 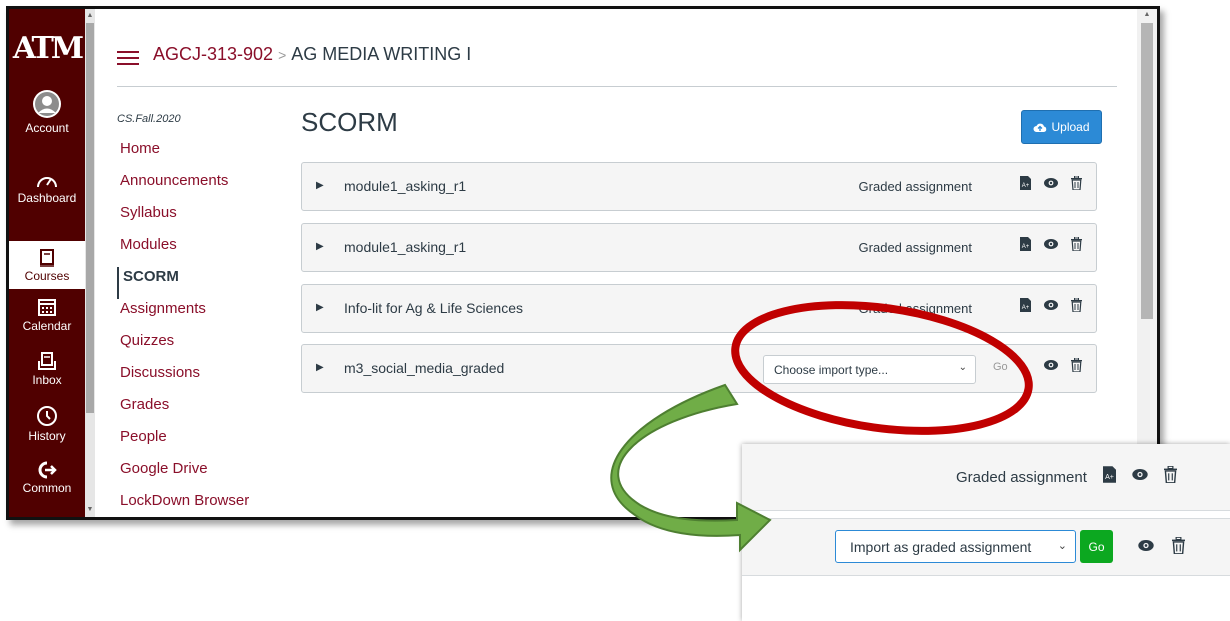 What do you see at coordinates (1061, 127) in the screenshot?
I see `upload-button: Upload` at bounding box center [1061, 127].